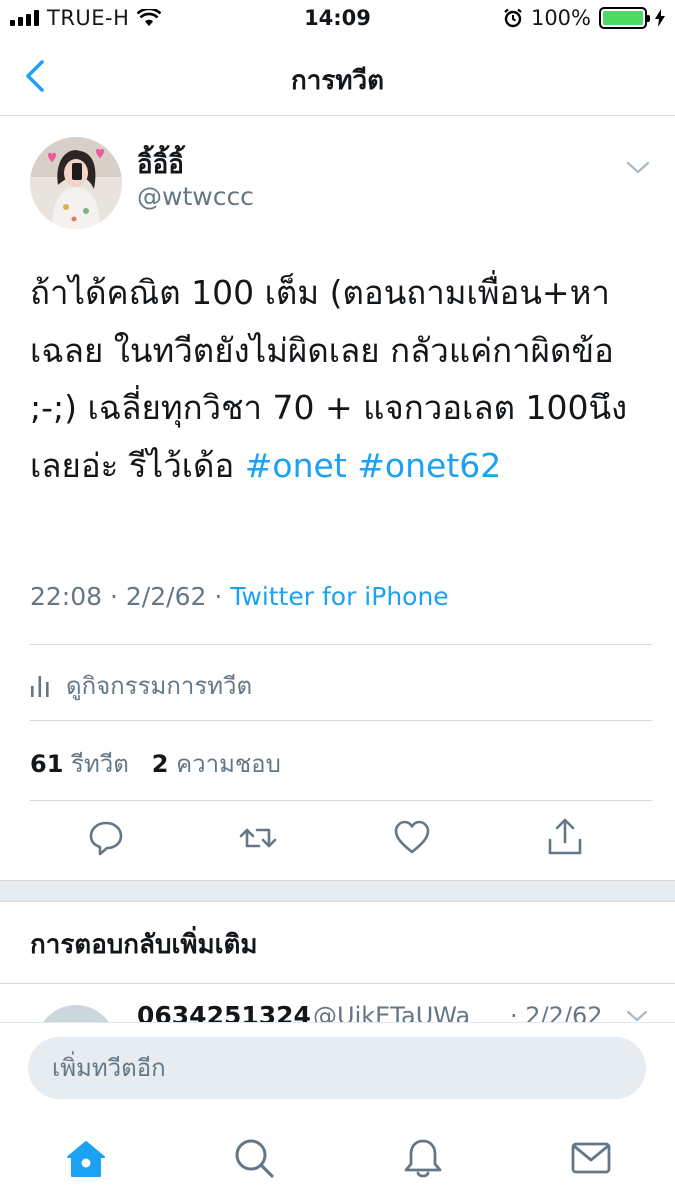 The image size is (675, 1200). I want to click on retweet-icon, so click(258, 838).